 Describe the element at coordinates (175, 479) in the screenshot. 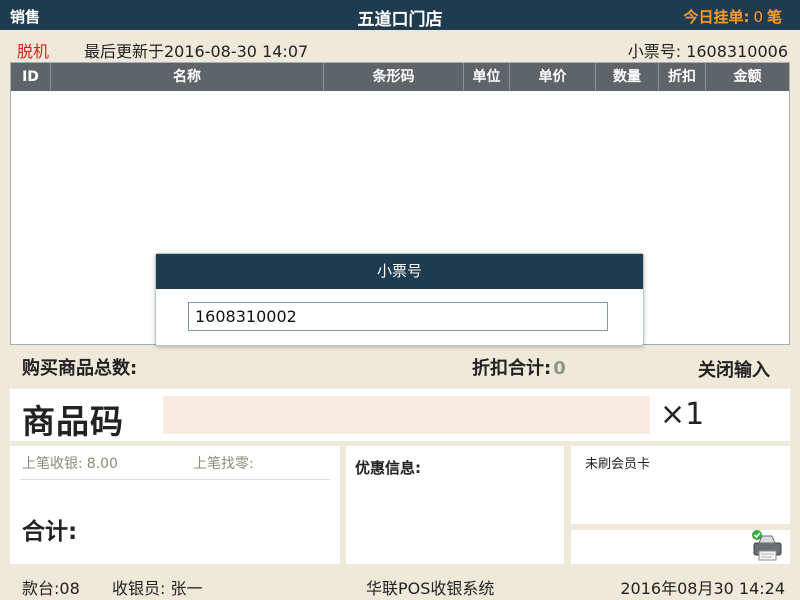

I see `payment-divider` at that location.